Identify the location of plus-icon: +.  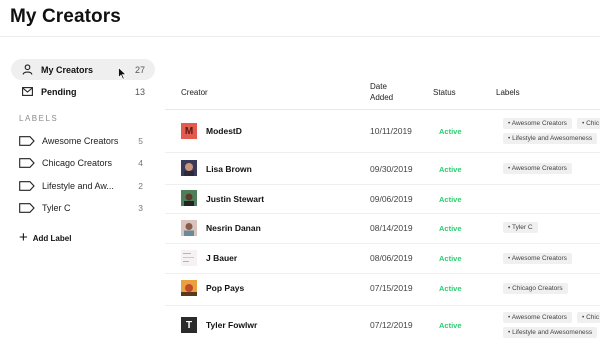
(23, 237).